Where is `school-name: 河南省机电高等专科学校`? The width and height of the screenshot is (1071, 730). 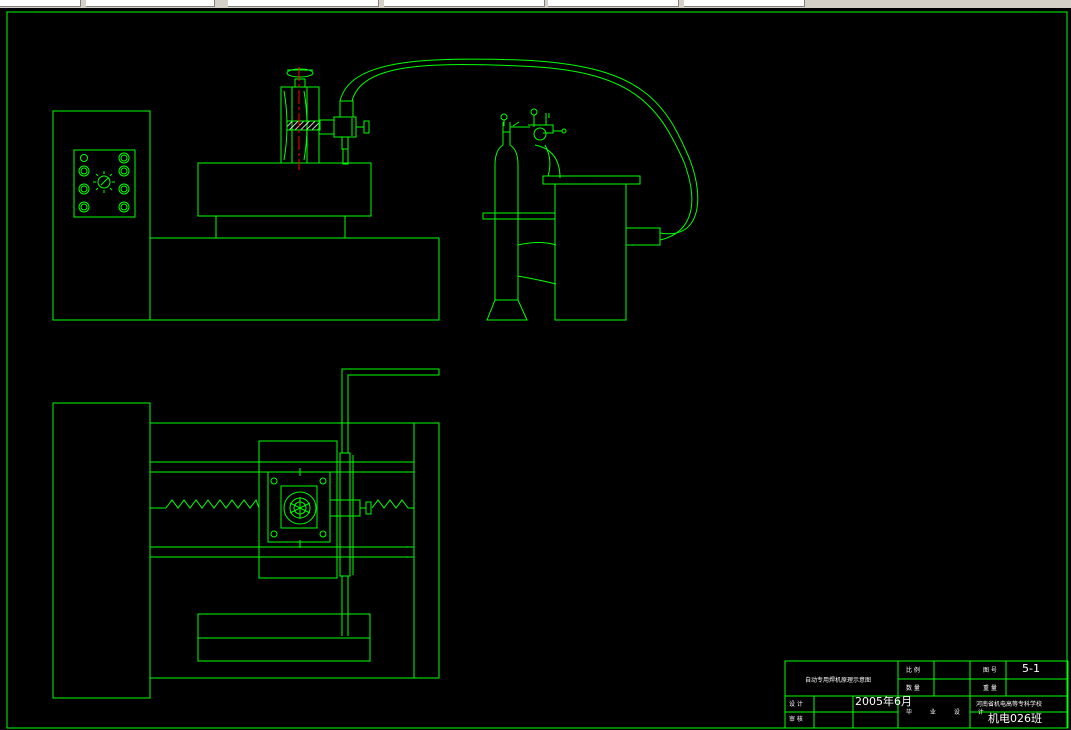 school-name: 河南省机电高等专科学校 is located at coordinates (1009, 704).